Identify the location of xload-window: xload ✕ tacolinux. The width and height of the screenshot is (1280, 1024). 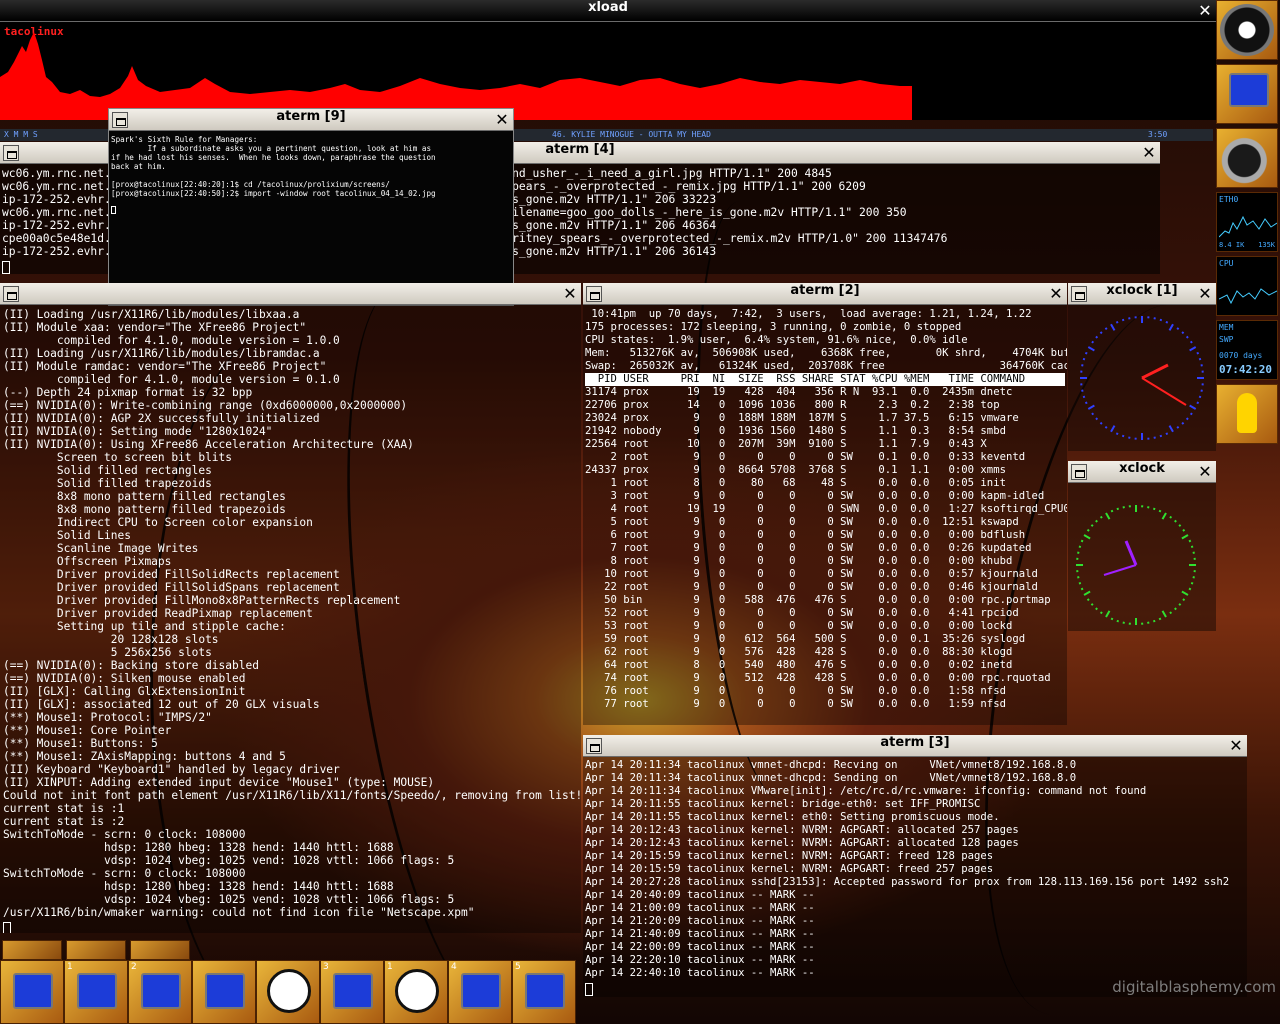
(608, 60).